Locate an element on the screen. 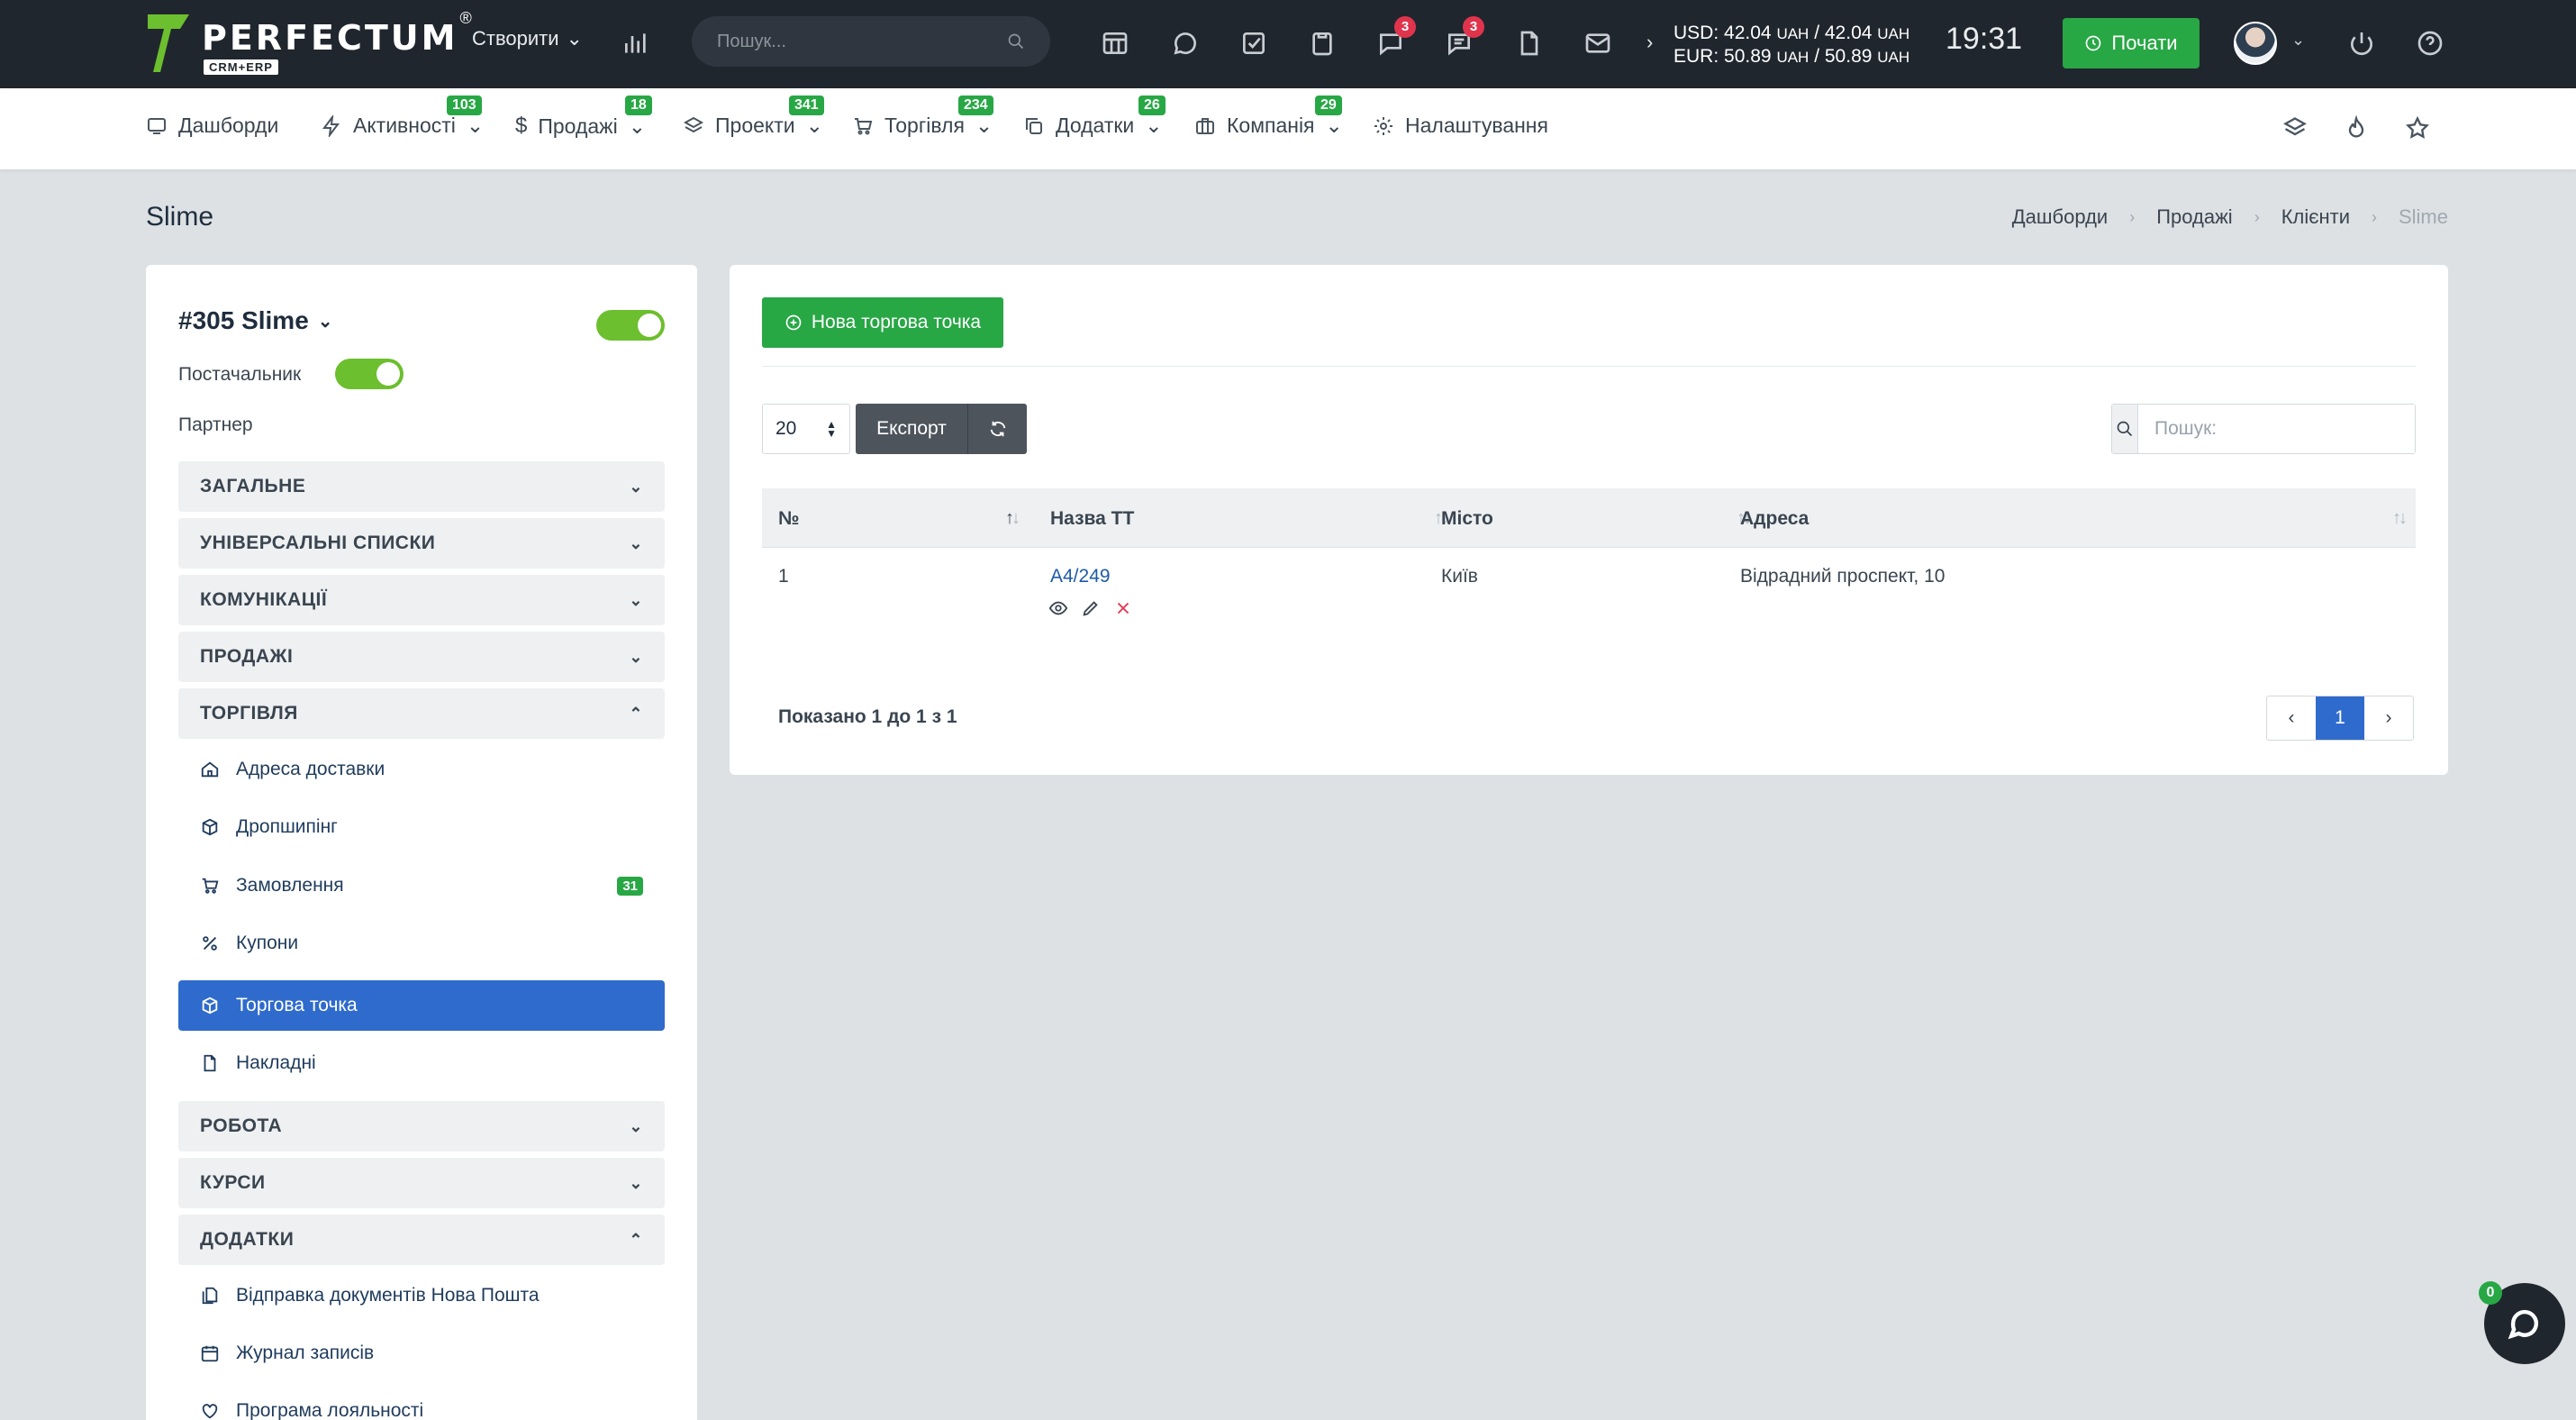 This screenshot has width=2576, height=1420. sub-item-label: Накладні is located at coordinates (276, 1062).